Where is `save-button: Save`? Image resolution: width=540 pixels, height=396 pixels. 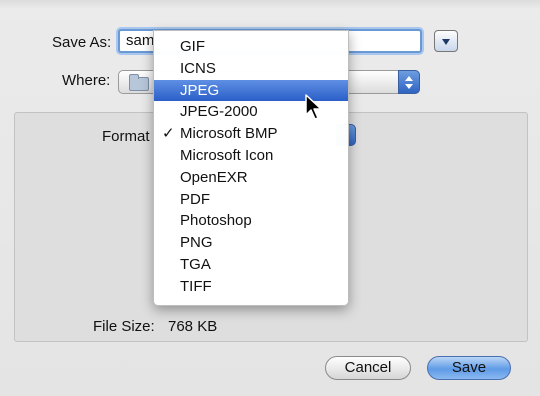 save-button: Save is located at coordinates (469, 368).